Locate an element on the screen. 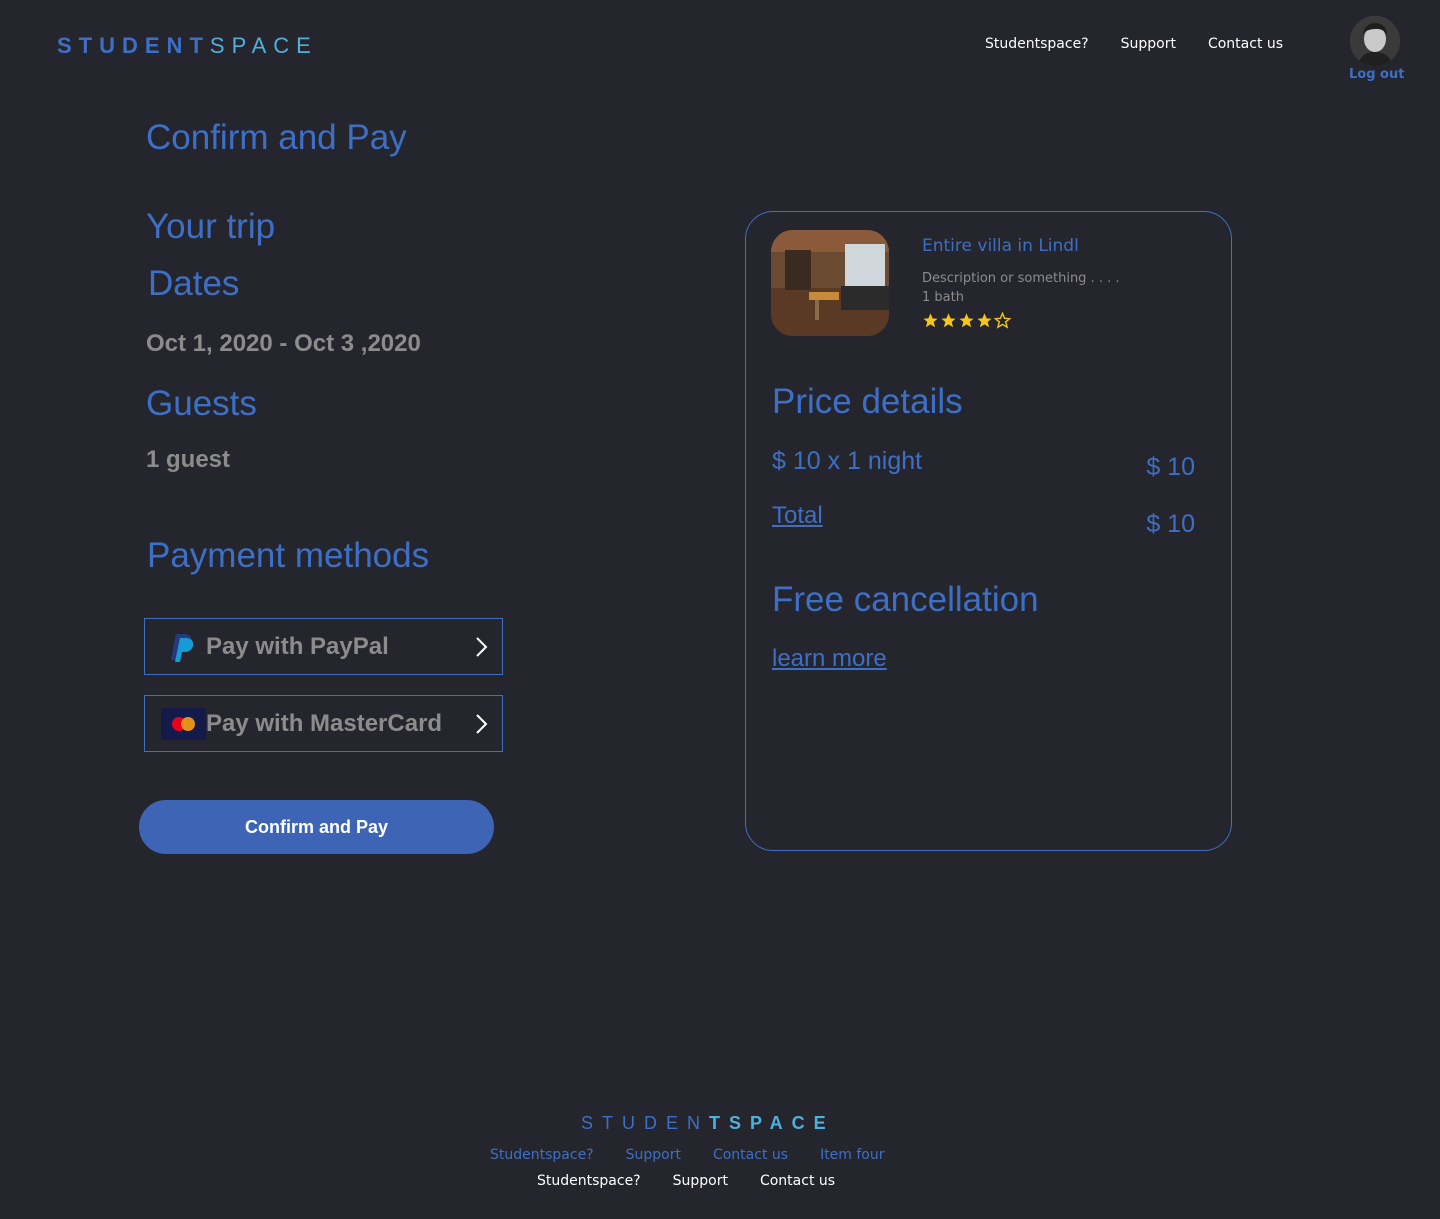 The image size is (1440, 1219). footer-link-contact: Contact us is located at coordinates (750, 1155).